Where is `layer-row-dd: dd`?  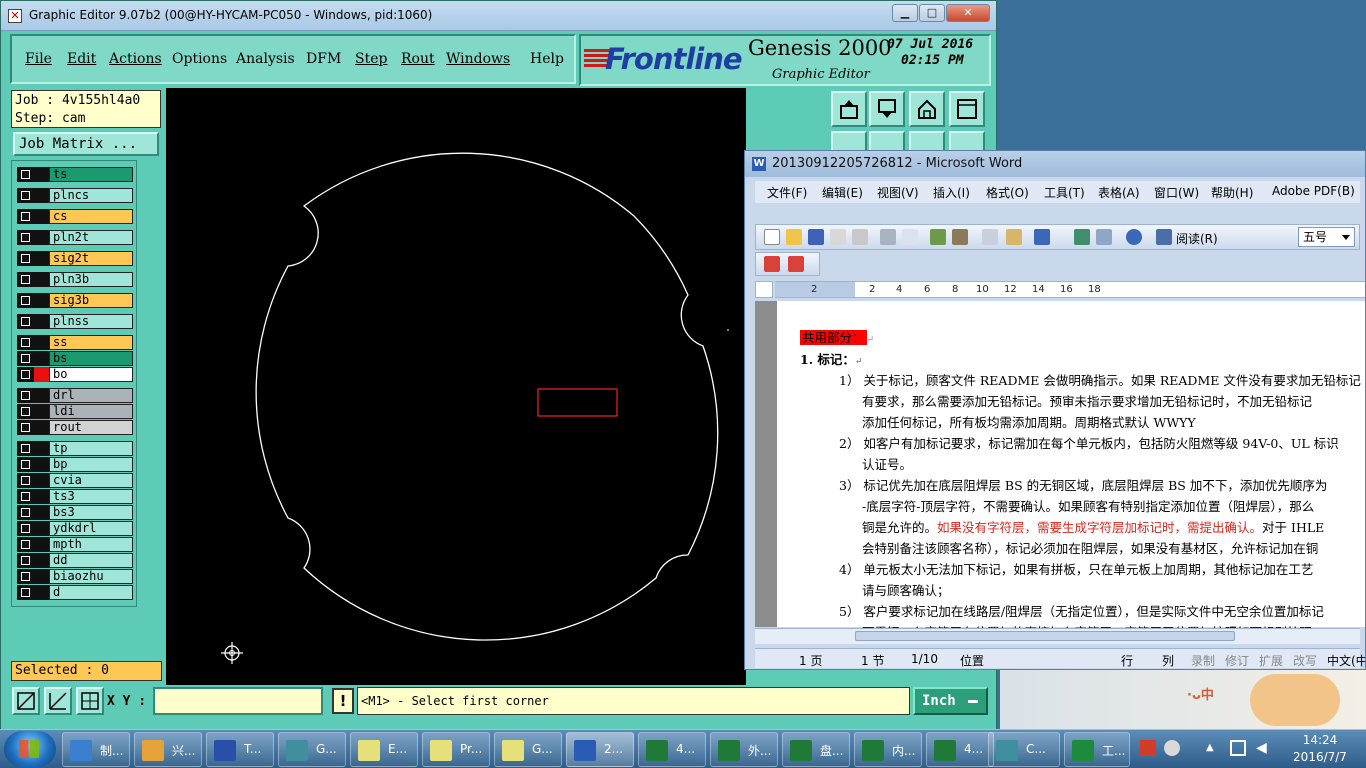
layer-row-dd: dd is located at coordinates (75, 560).